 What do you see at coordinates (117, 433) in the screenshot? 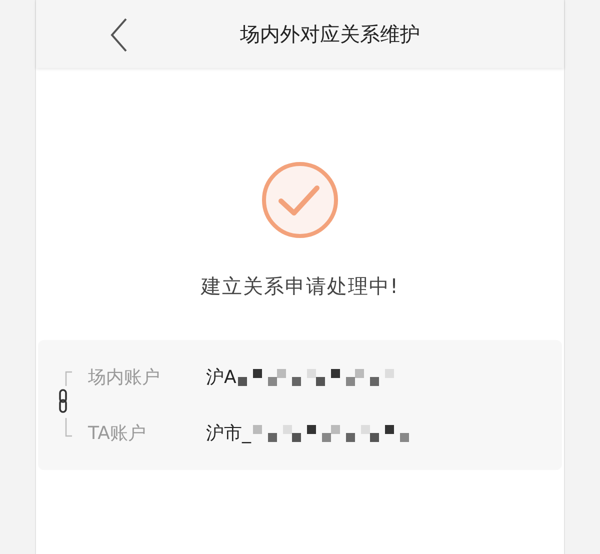
I see `account-label: TA账户` at bounding box center [117, 433].